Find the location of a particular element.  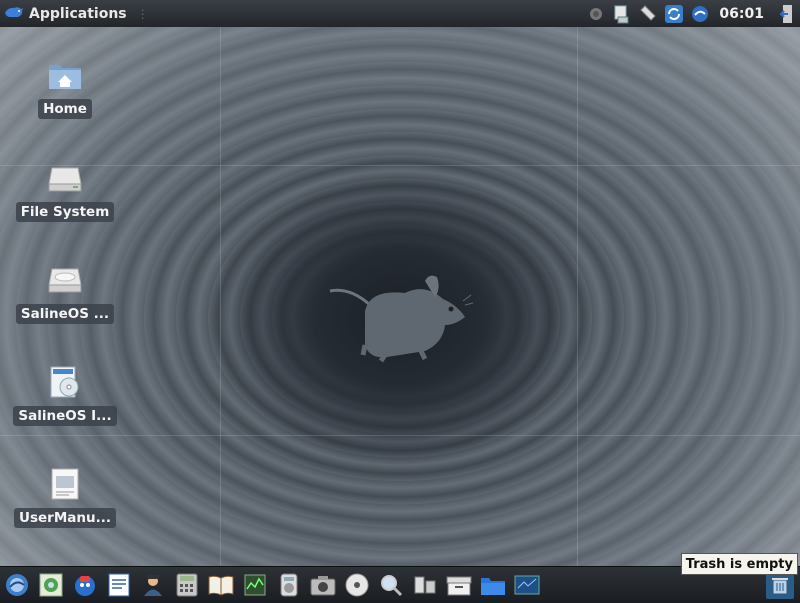

search-icon is located at coordinates (391, 585).